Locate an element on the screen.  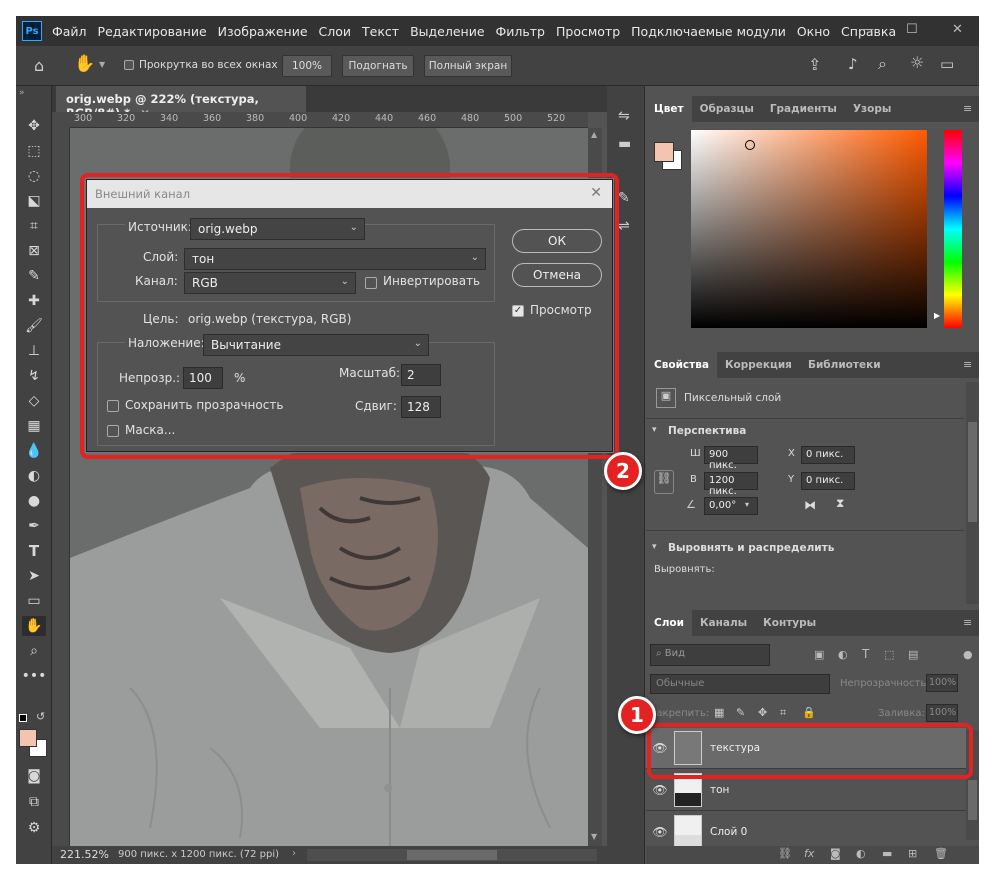
default-colors-icon is located at coordinates (23, 718).